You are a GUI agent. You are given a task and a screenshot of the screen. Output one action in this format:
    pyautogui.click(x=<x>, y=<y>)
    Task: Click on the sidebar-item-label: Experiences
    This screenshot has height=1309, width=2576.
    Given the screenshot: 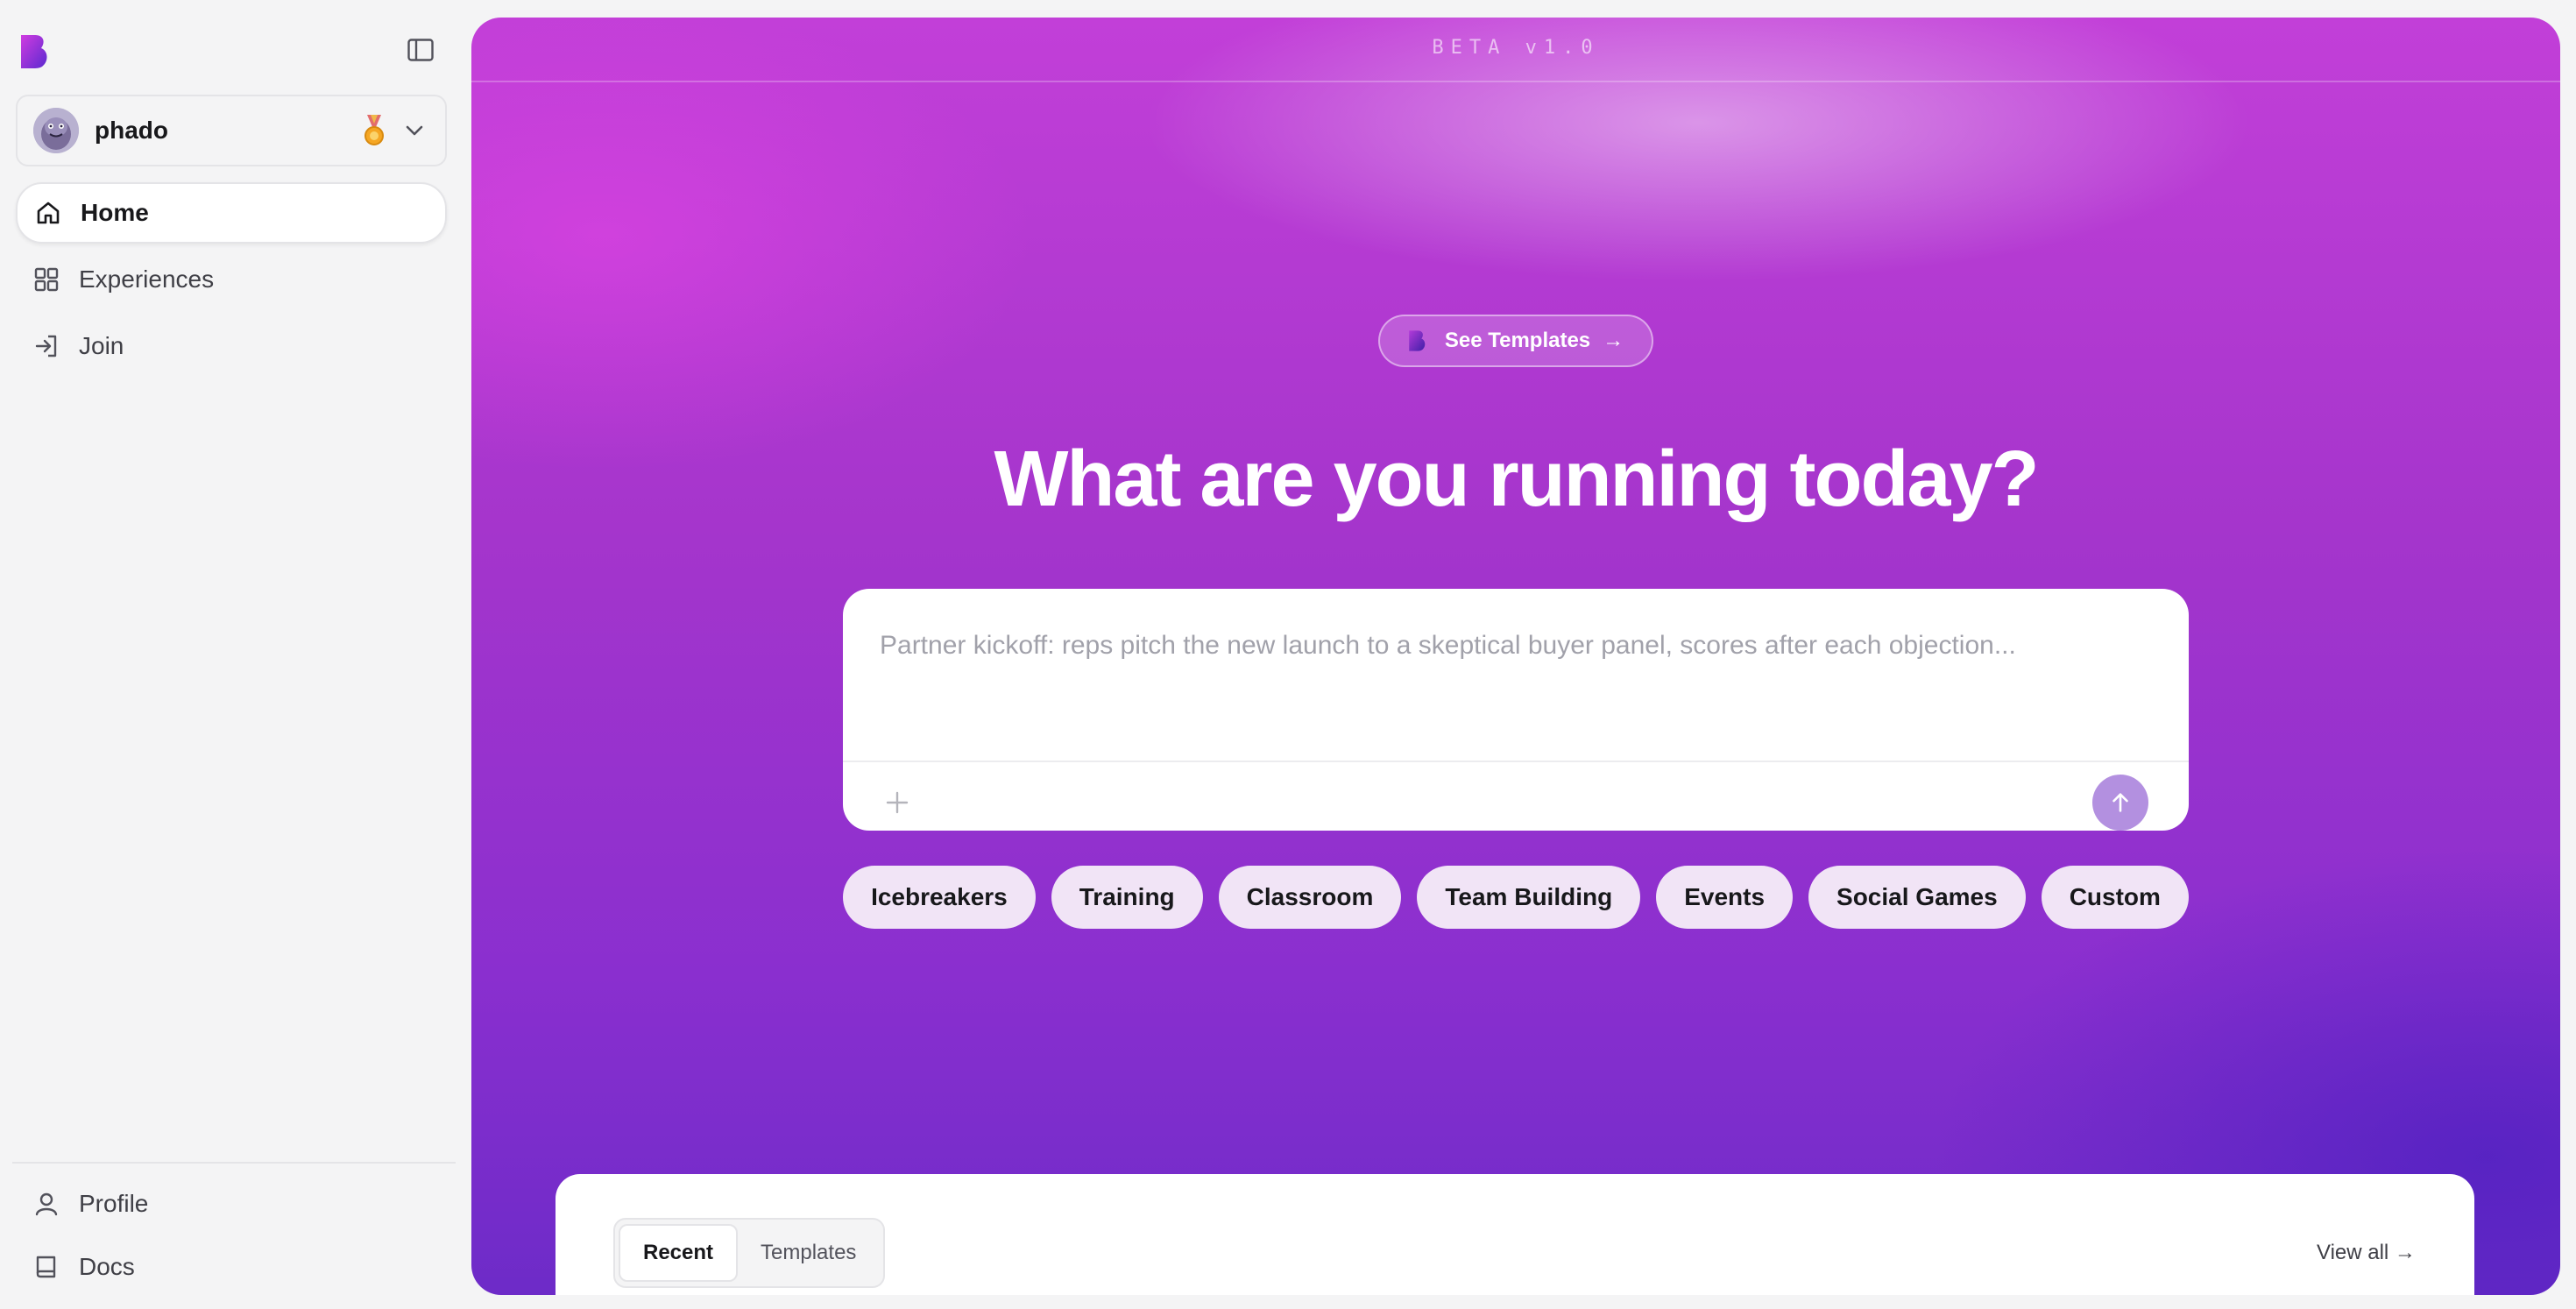 What is the action you would take?
    pyautogui.click(x=147, y=279)
    